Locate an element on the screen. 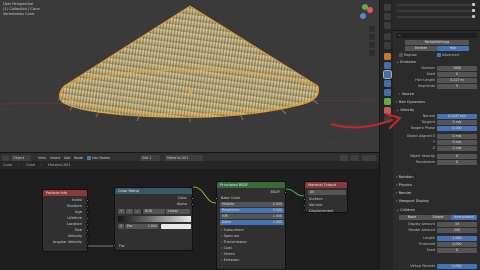  subpanel-subsurface: › Subsurface is located at coordinates (232, 230).